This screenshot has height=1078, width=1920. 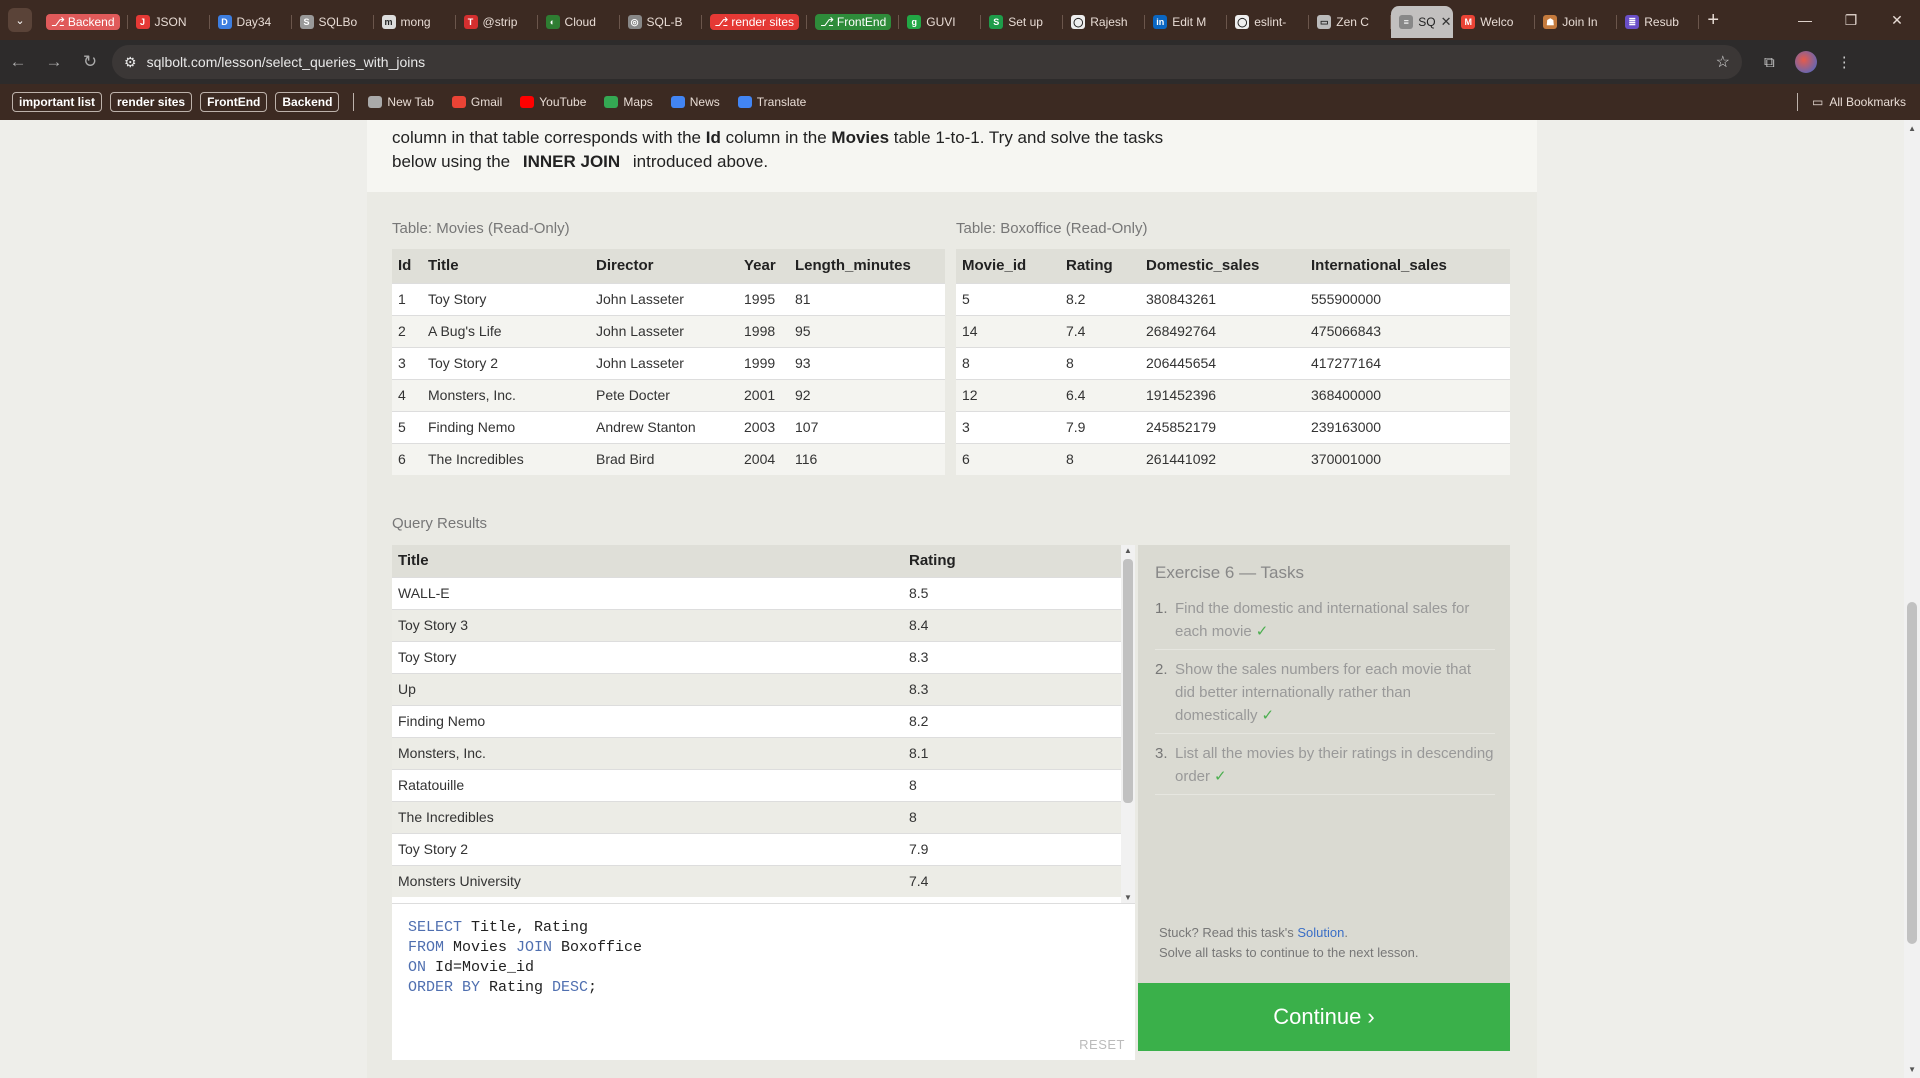 What do you see at coordinates (506, 330) in the screenshot?
I see `table-cell: A Bug's Life` at bounding box center [506, 330].